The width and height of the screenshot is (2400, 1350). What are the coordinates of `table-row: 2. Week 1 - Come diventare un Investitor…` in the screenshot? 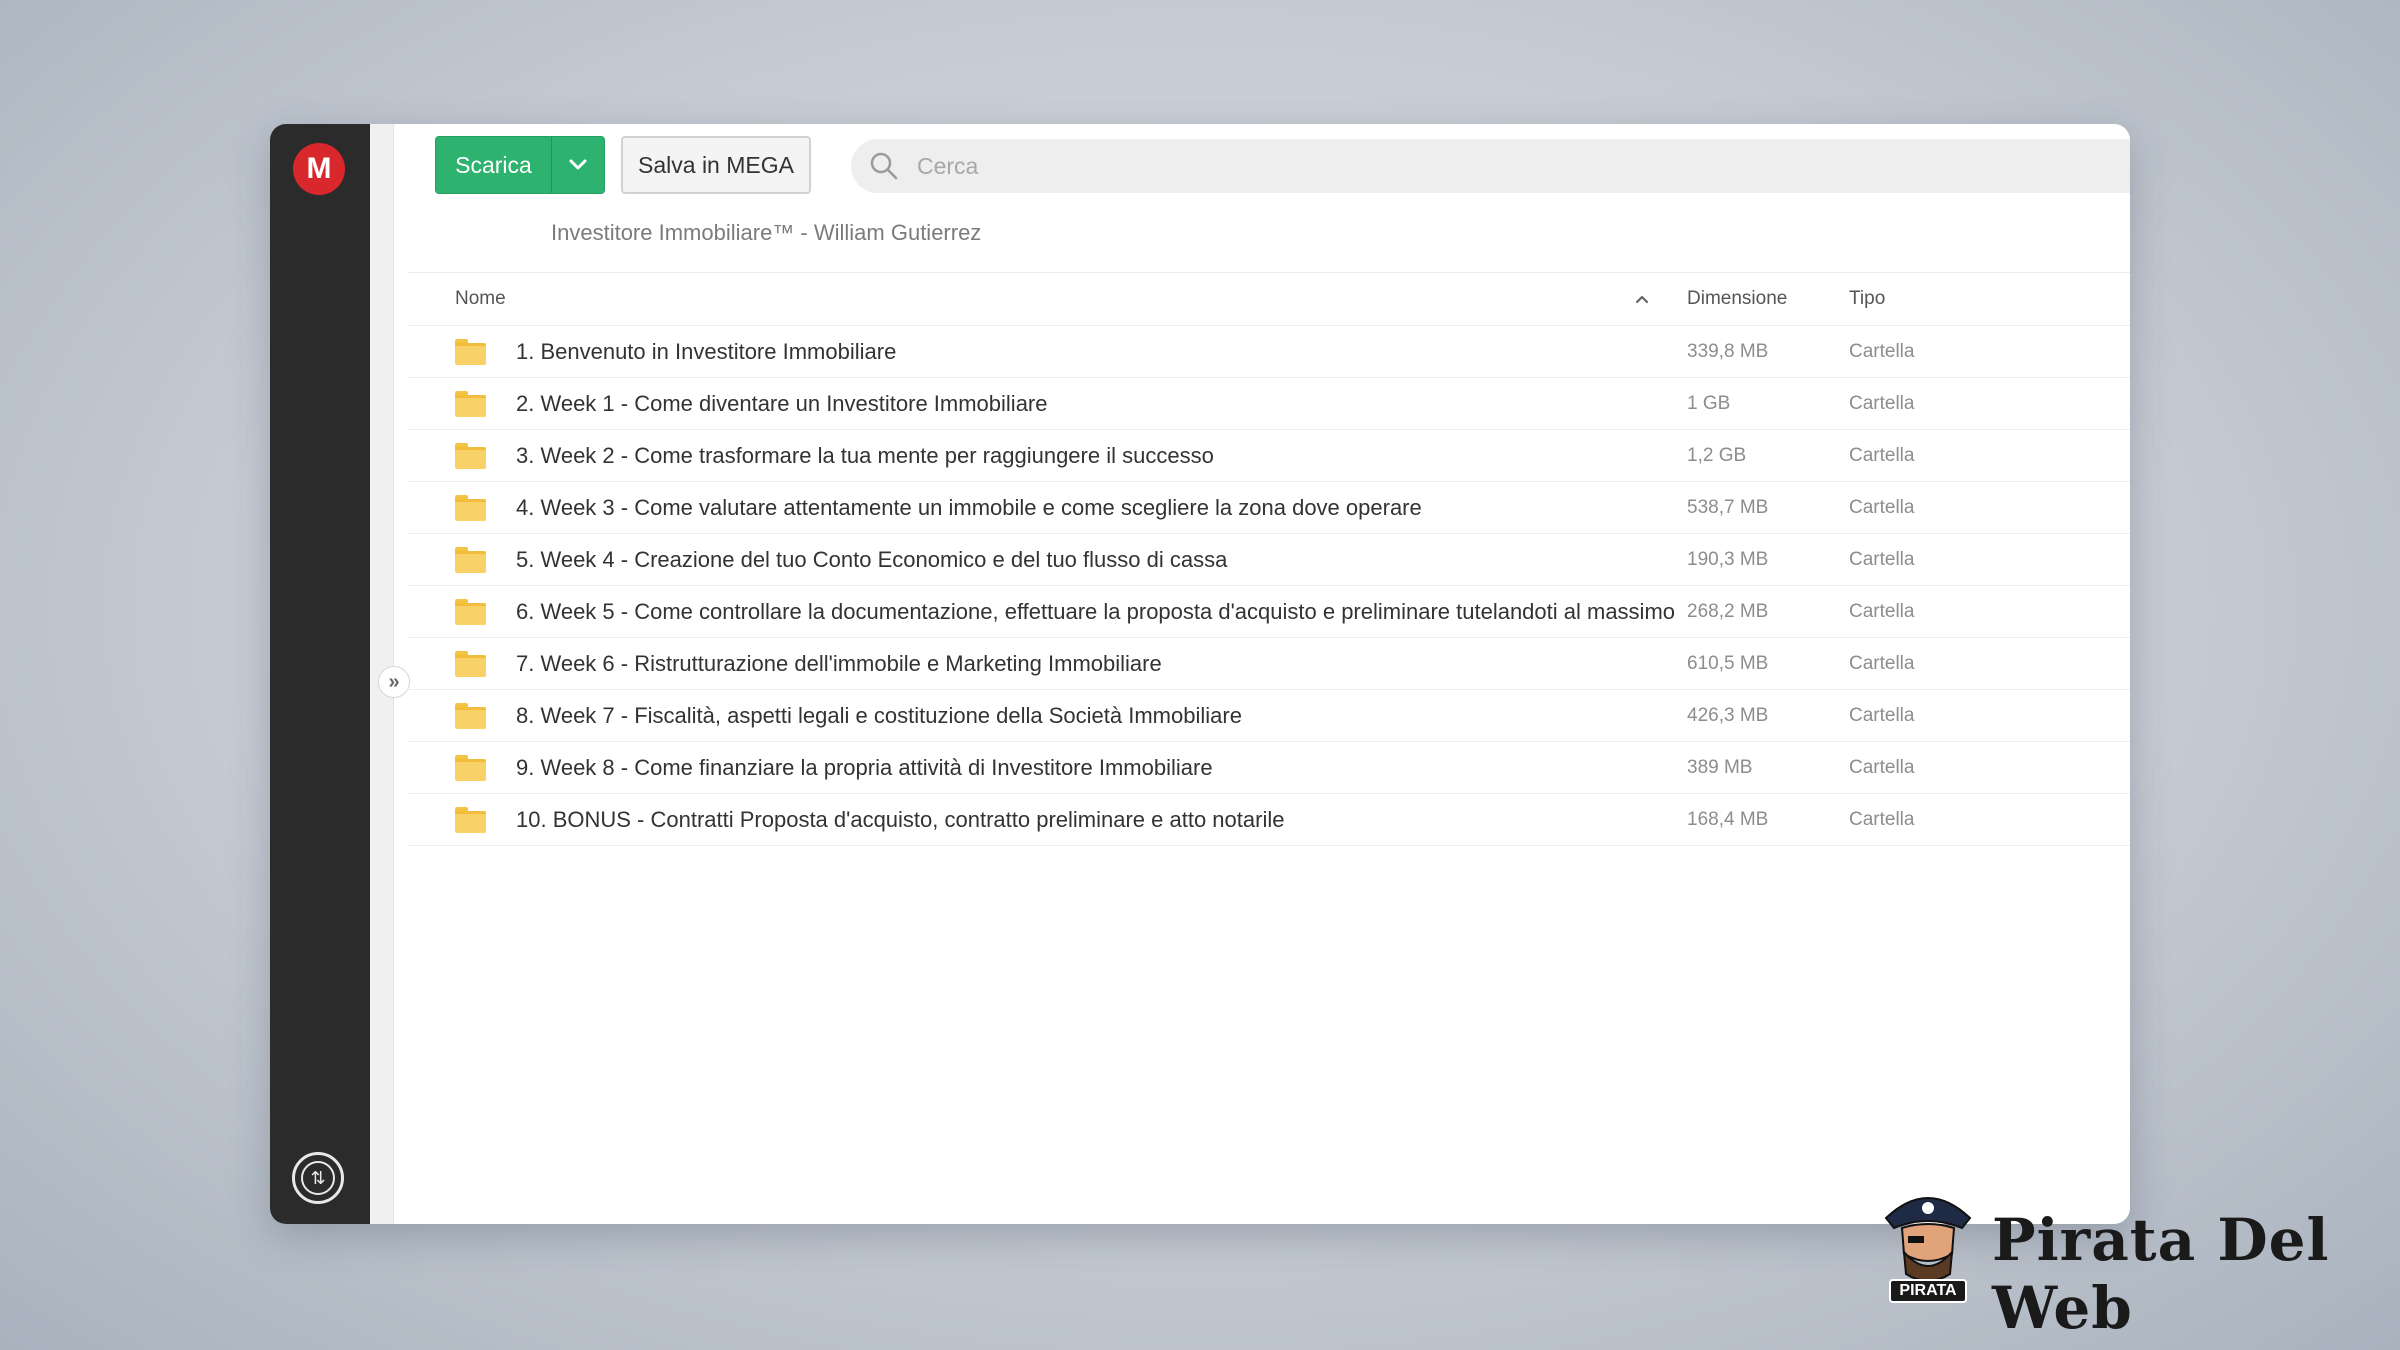 It's located at (1268, 404).